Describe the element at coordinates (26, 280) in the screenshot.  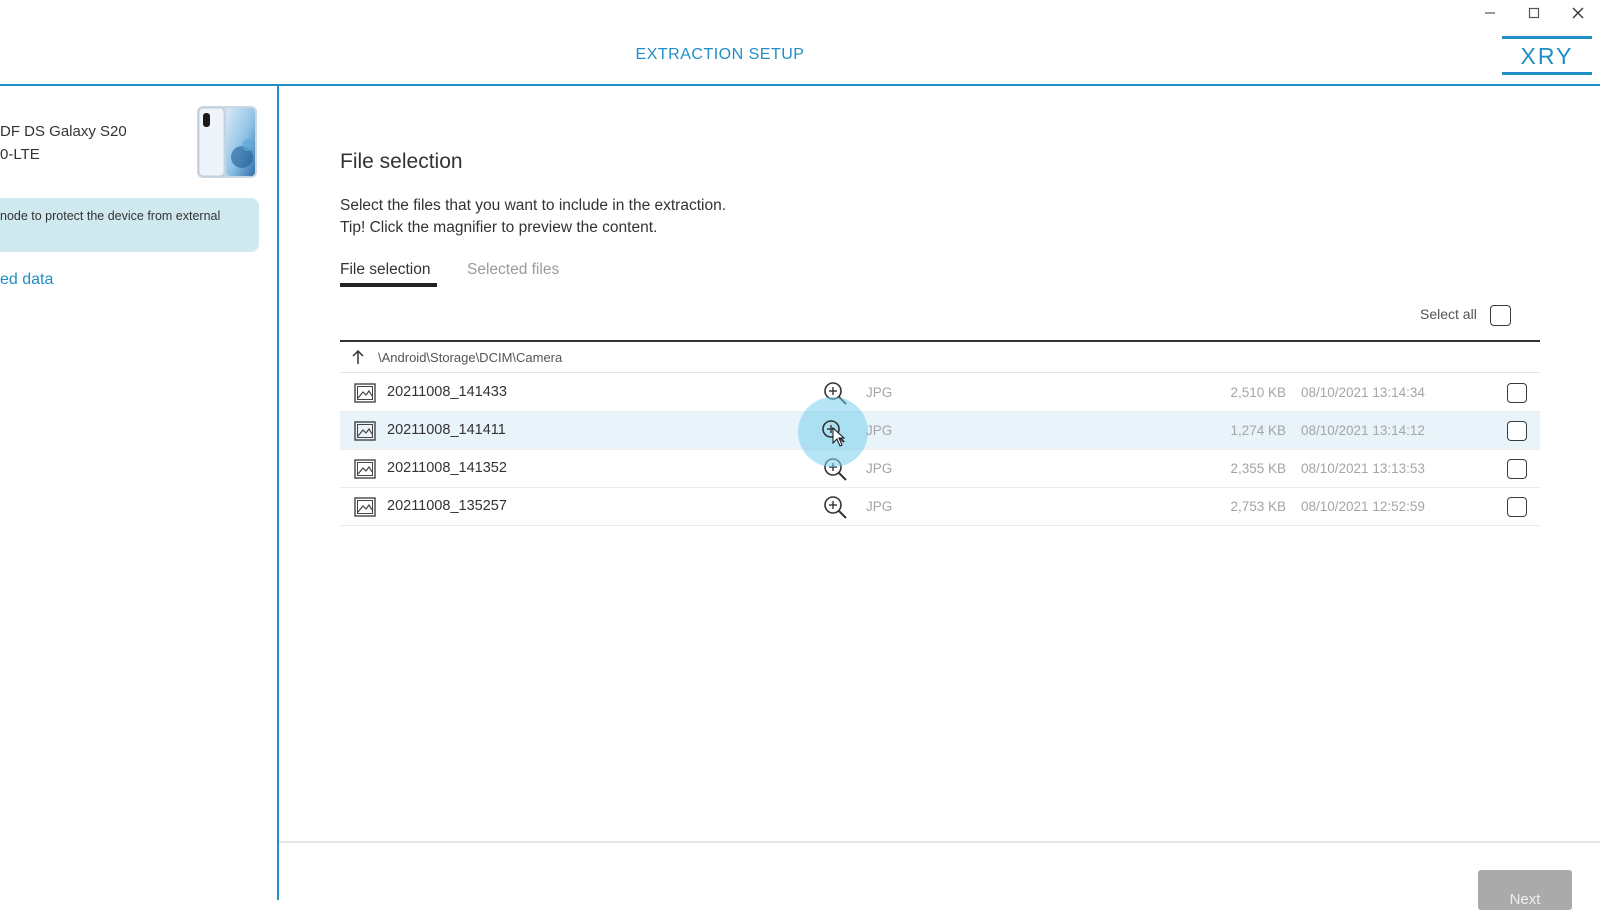
I see `sidebar-link: ed data` at that location.